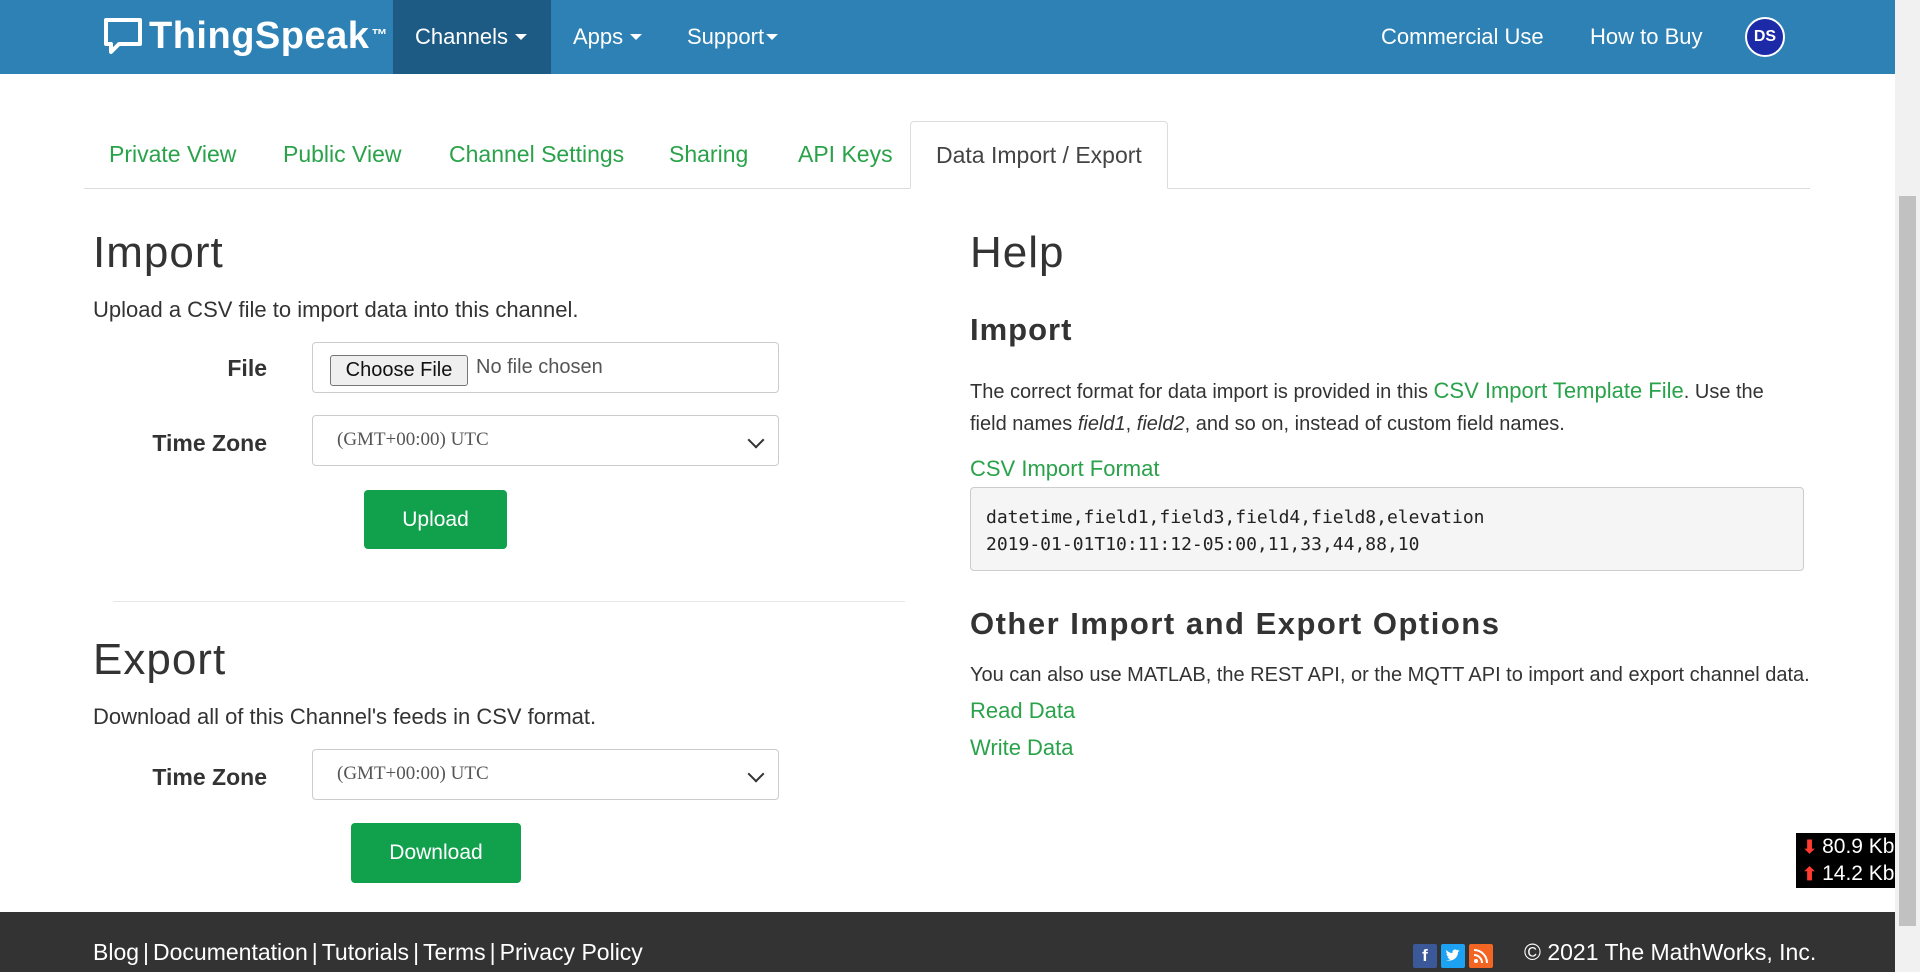 The width and height of the screenshot is (1920, 972). I want to click on import-timezone-select: (GMT+00:00) UTC, so click(545, 440).